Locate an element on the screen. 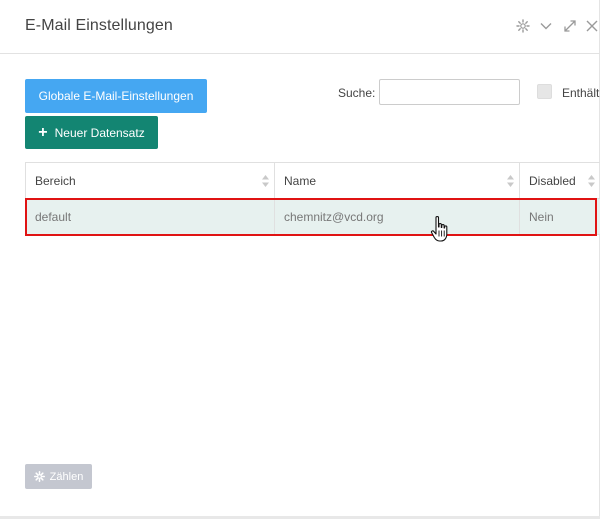  contains-checkbox is located at coordinates (544, 91).